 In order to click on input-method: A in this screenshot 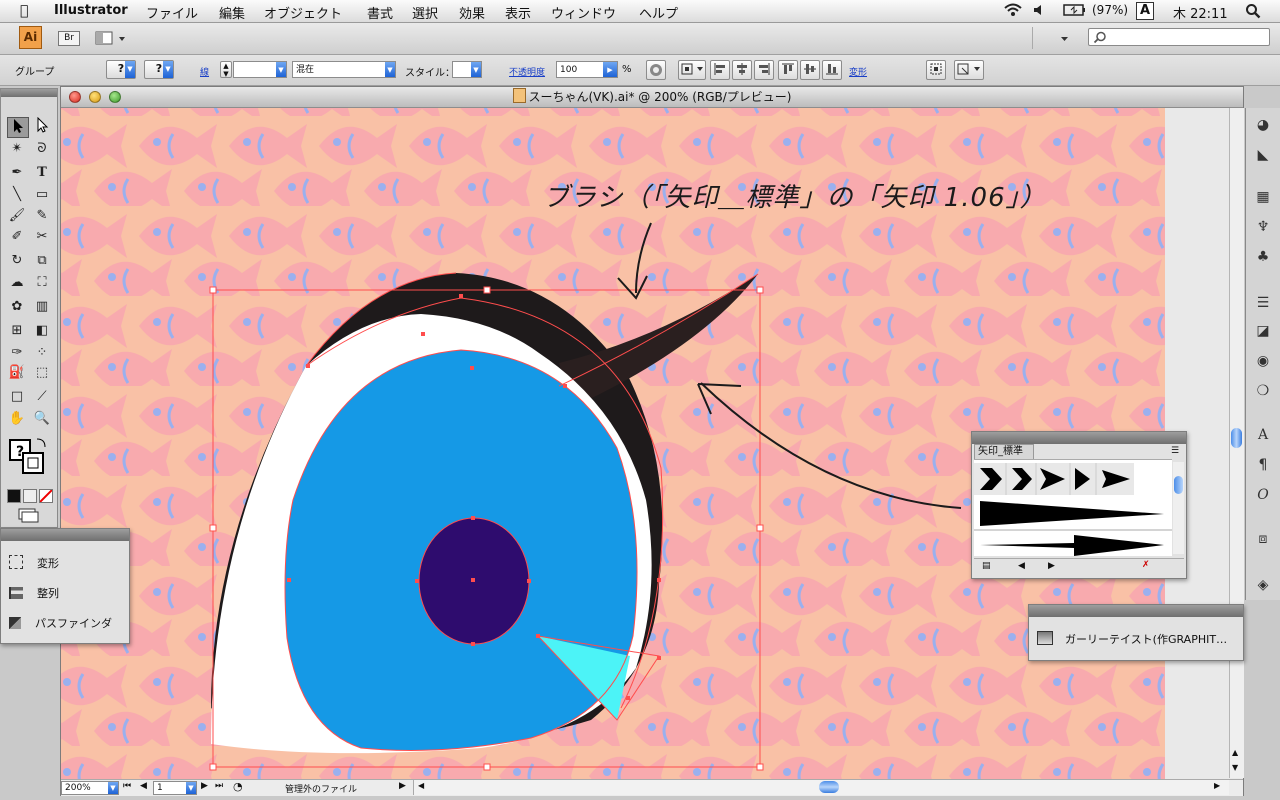, I will do `click(1145, 11)`.